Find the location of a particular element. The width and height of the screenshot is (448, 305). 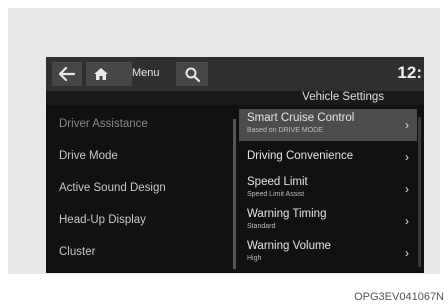

setting-label: Warning Timing is located at coordinates (287, 214).